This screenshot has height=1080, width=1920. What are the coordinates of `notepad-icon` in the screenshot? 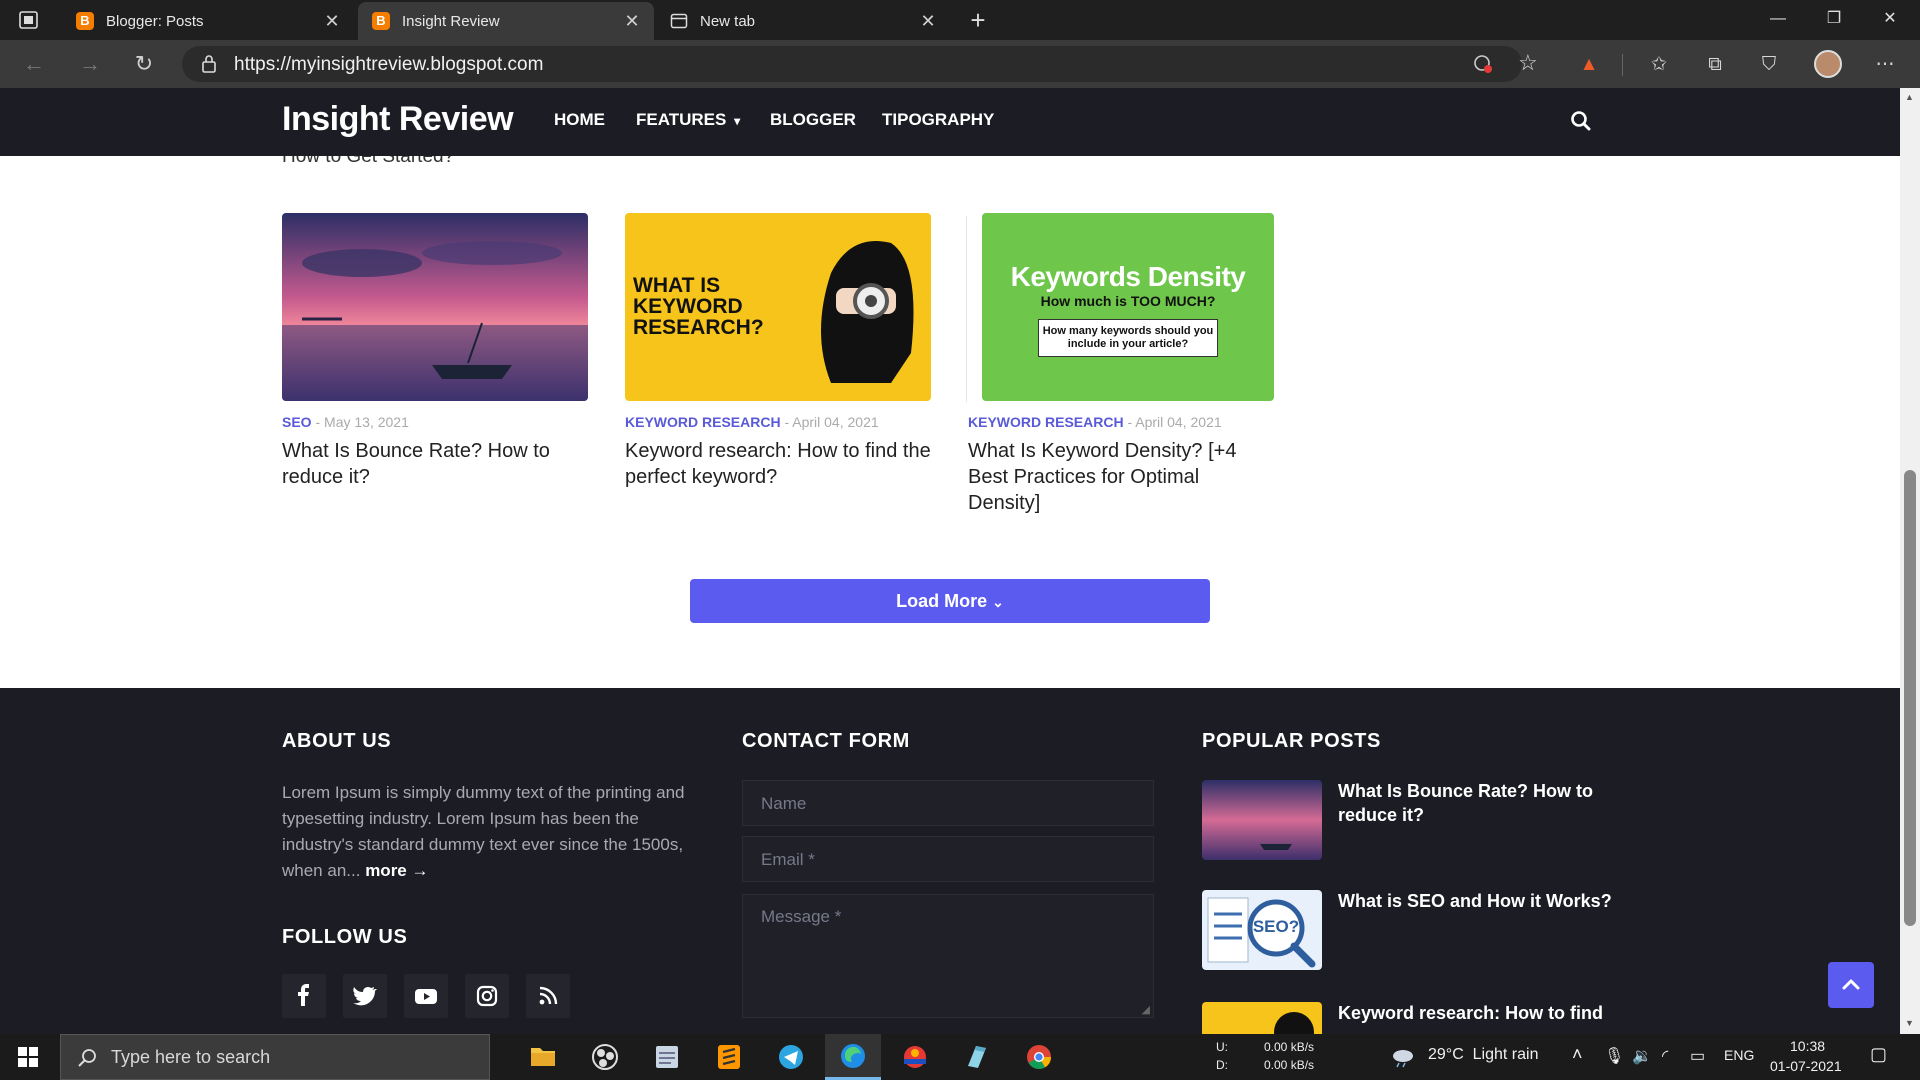 It's located at (667, 1057).